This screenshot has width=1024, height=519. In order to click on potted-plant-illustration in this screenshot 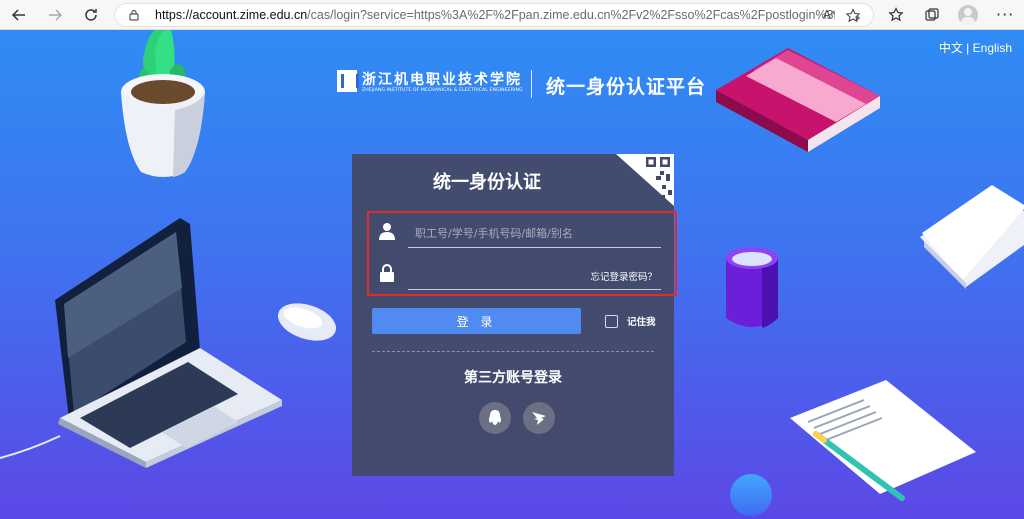, I will do `click(163, 103)`.